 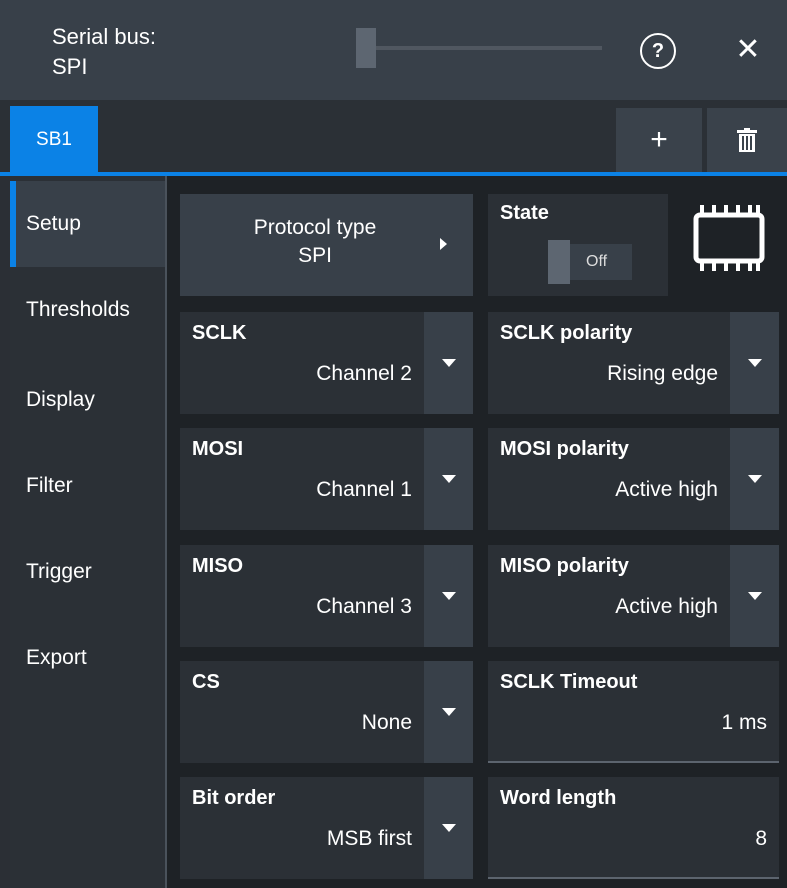 I want to click on mosi-field: MOSI Channel 1, so click(x=302, y=479).